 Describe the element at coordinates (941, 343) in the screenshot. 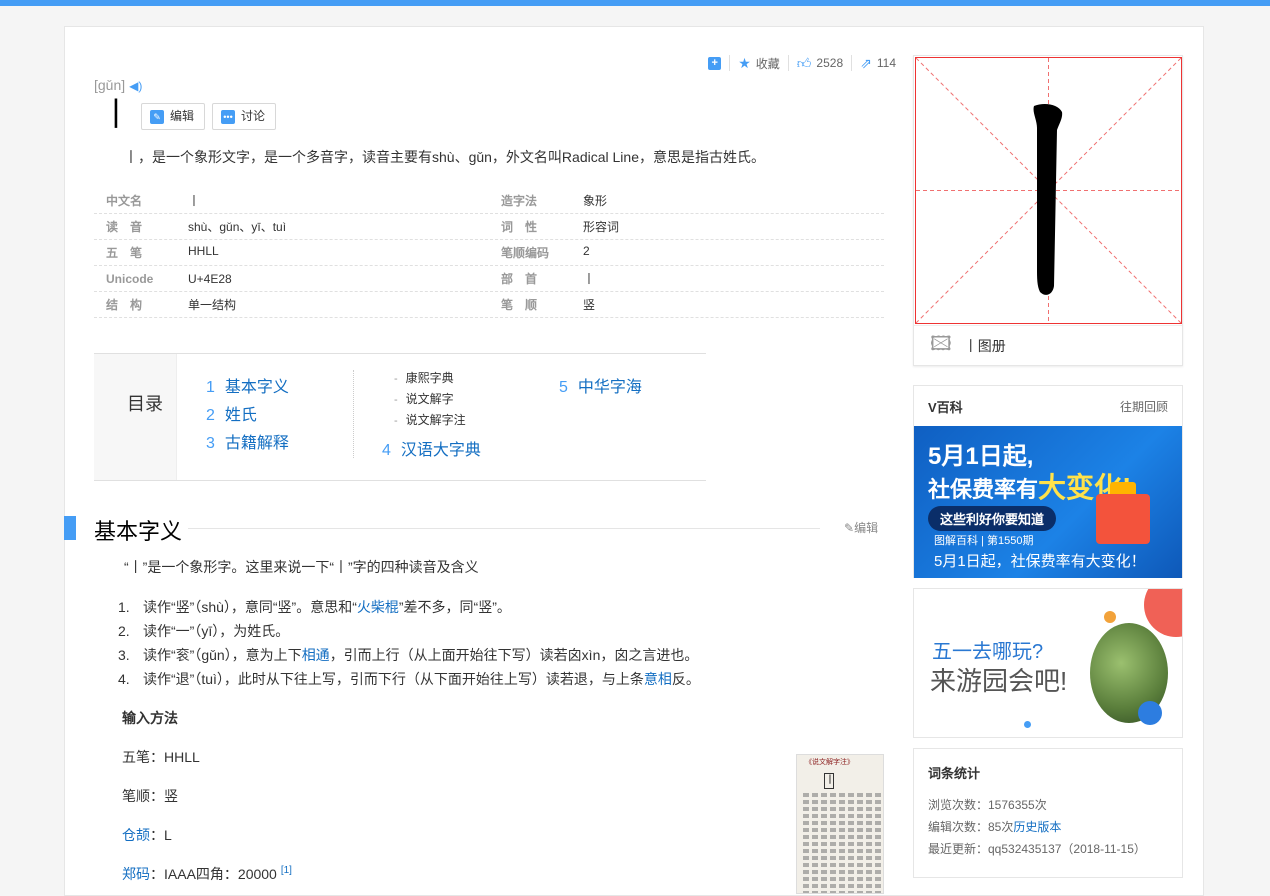

I see `picture-icon: 🖾` at that location.